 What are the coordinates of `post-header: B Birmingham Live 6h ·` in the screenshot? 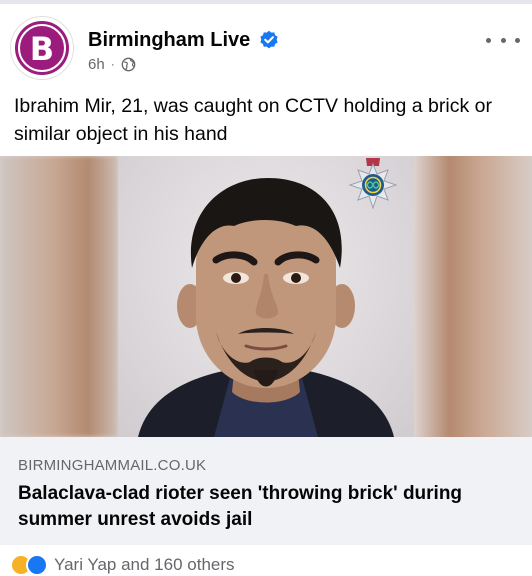 It's located at (266, 45).